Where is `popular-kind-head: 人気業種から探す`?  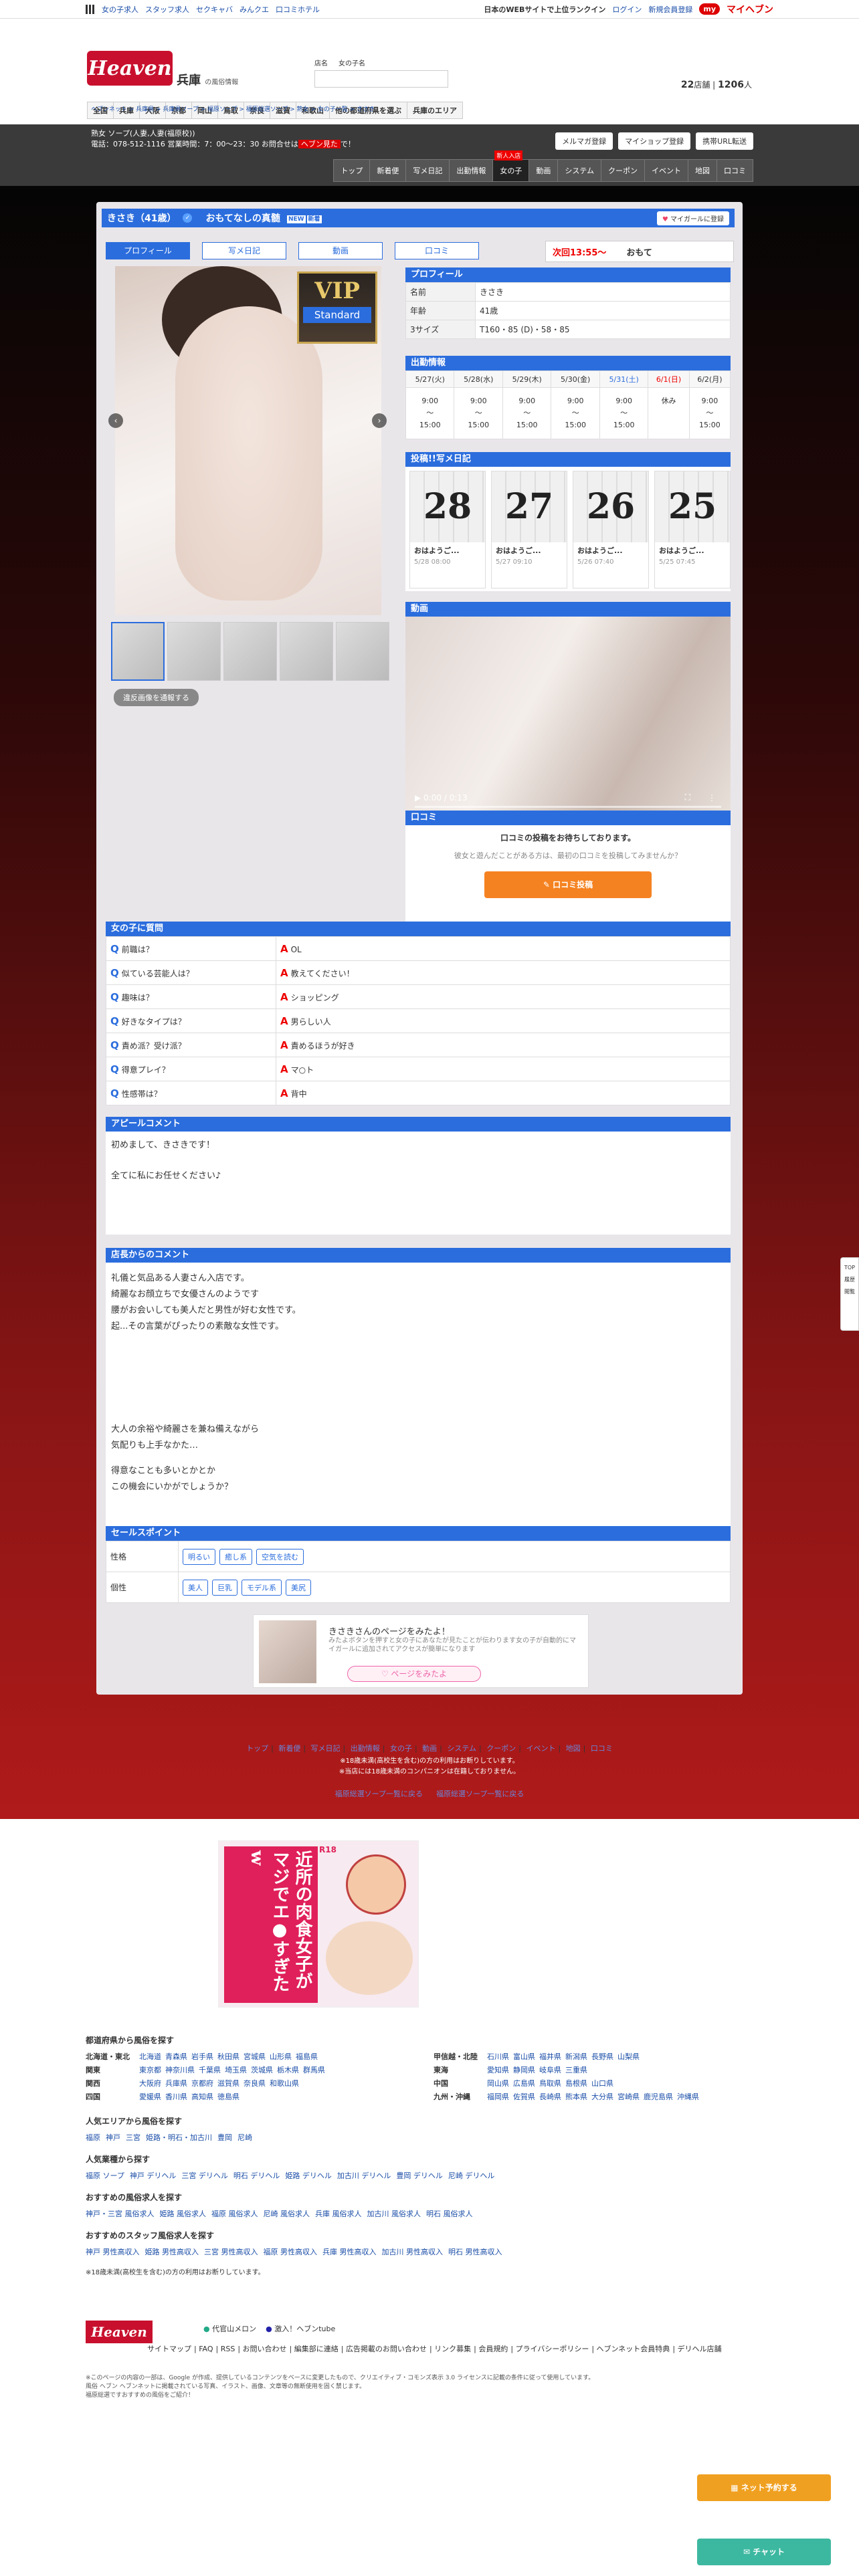
popular-kind-head: 人気業種から探す is located at coordinates (118, 2159).